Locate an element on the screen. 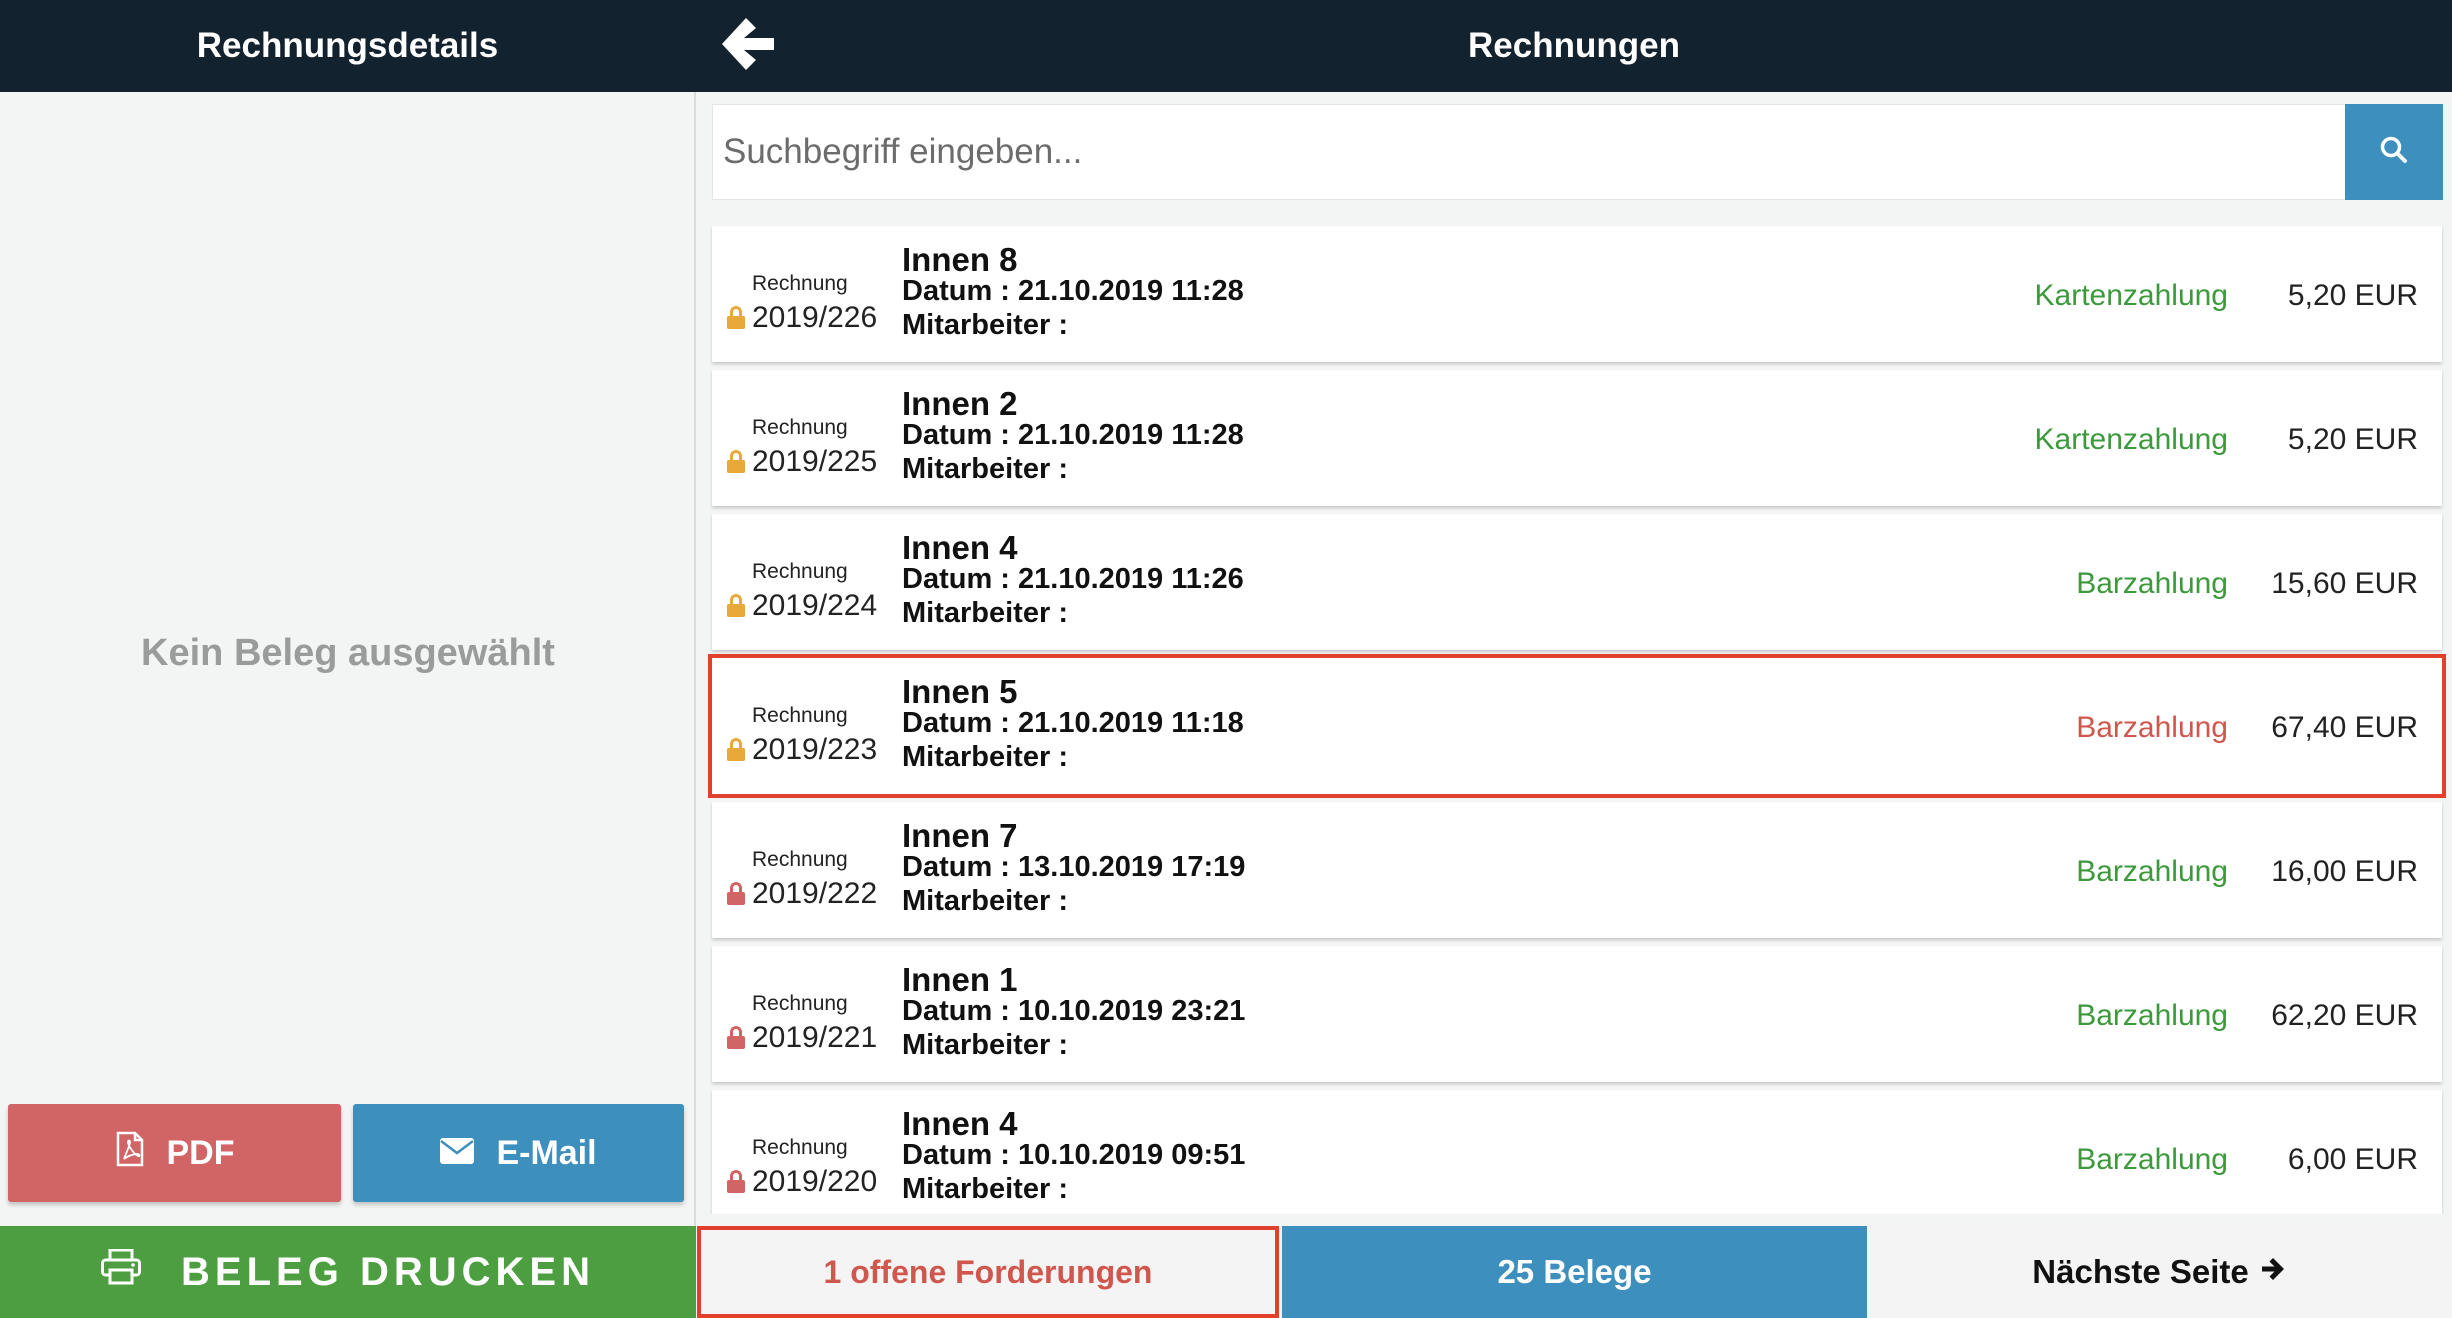 This screenshot has width=2452, height=1318. search-button is located at coordinates (2394, 152).